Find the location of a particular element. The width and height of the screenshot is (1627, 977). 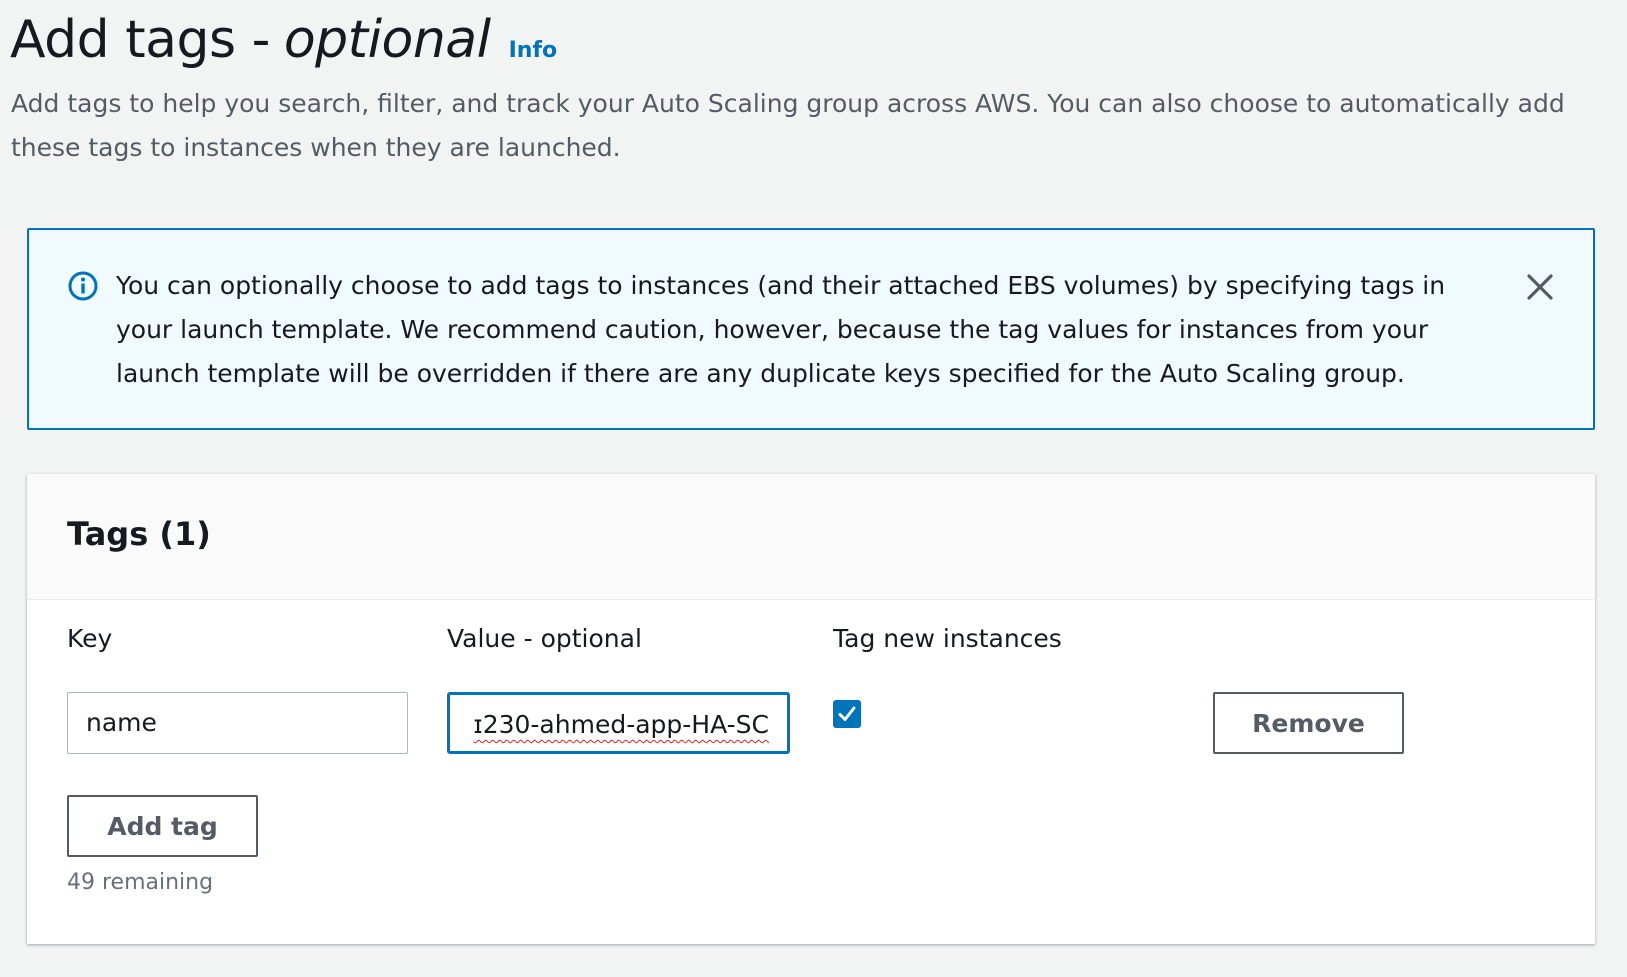

info-link: Info is located at coordinates (533, 50).